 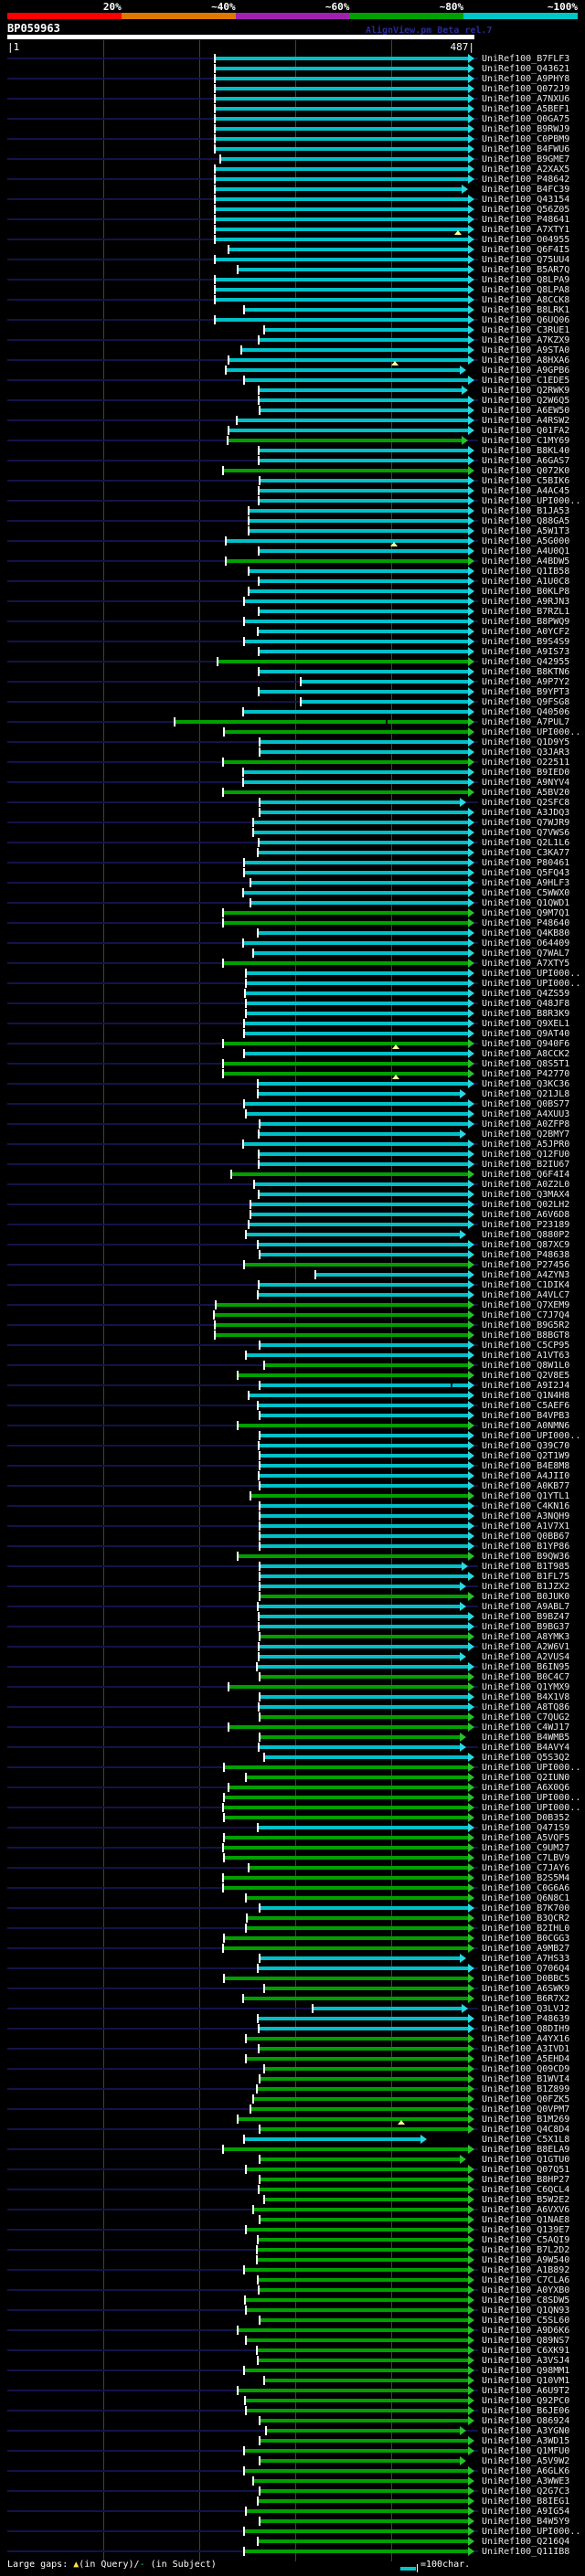 I want to click on hit-label: UniRef100_P80461, so click(x=525, y=863).